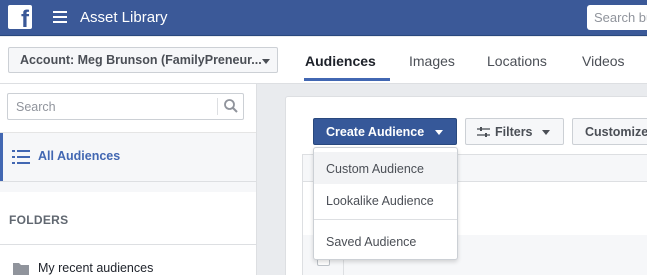 This screenshot has width=647, height=275. Describe the element at coordinates (385, 168) in the screenshot. I see `menu-item-custom-audience: Custom Audience` at that location.